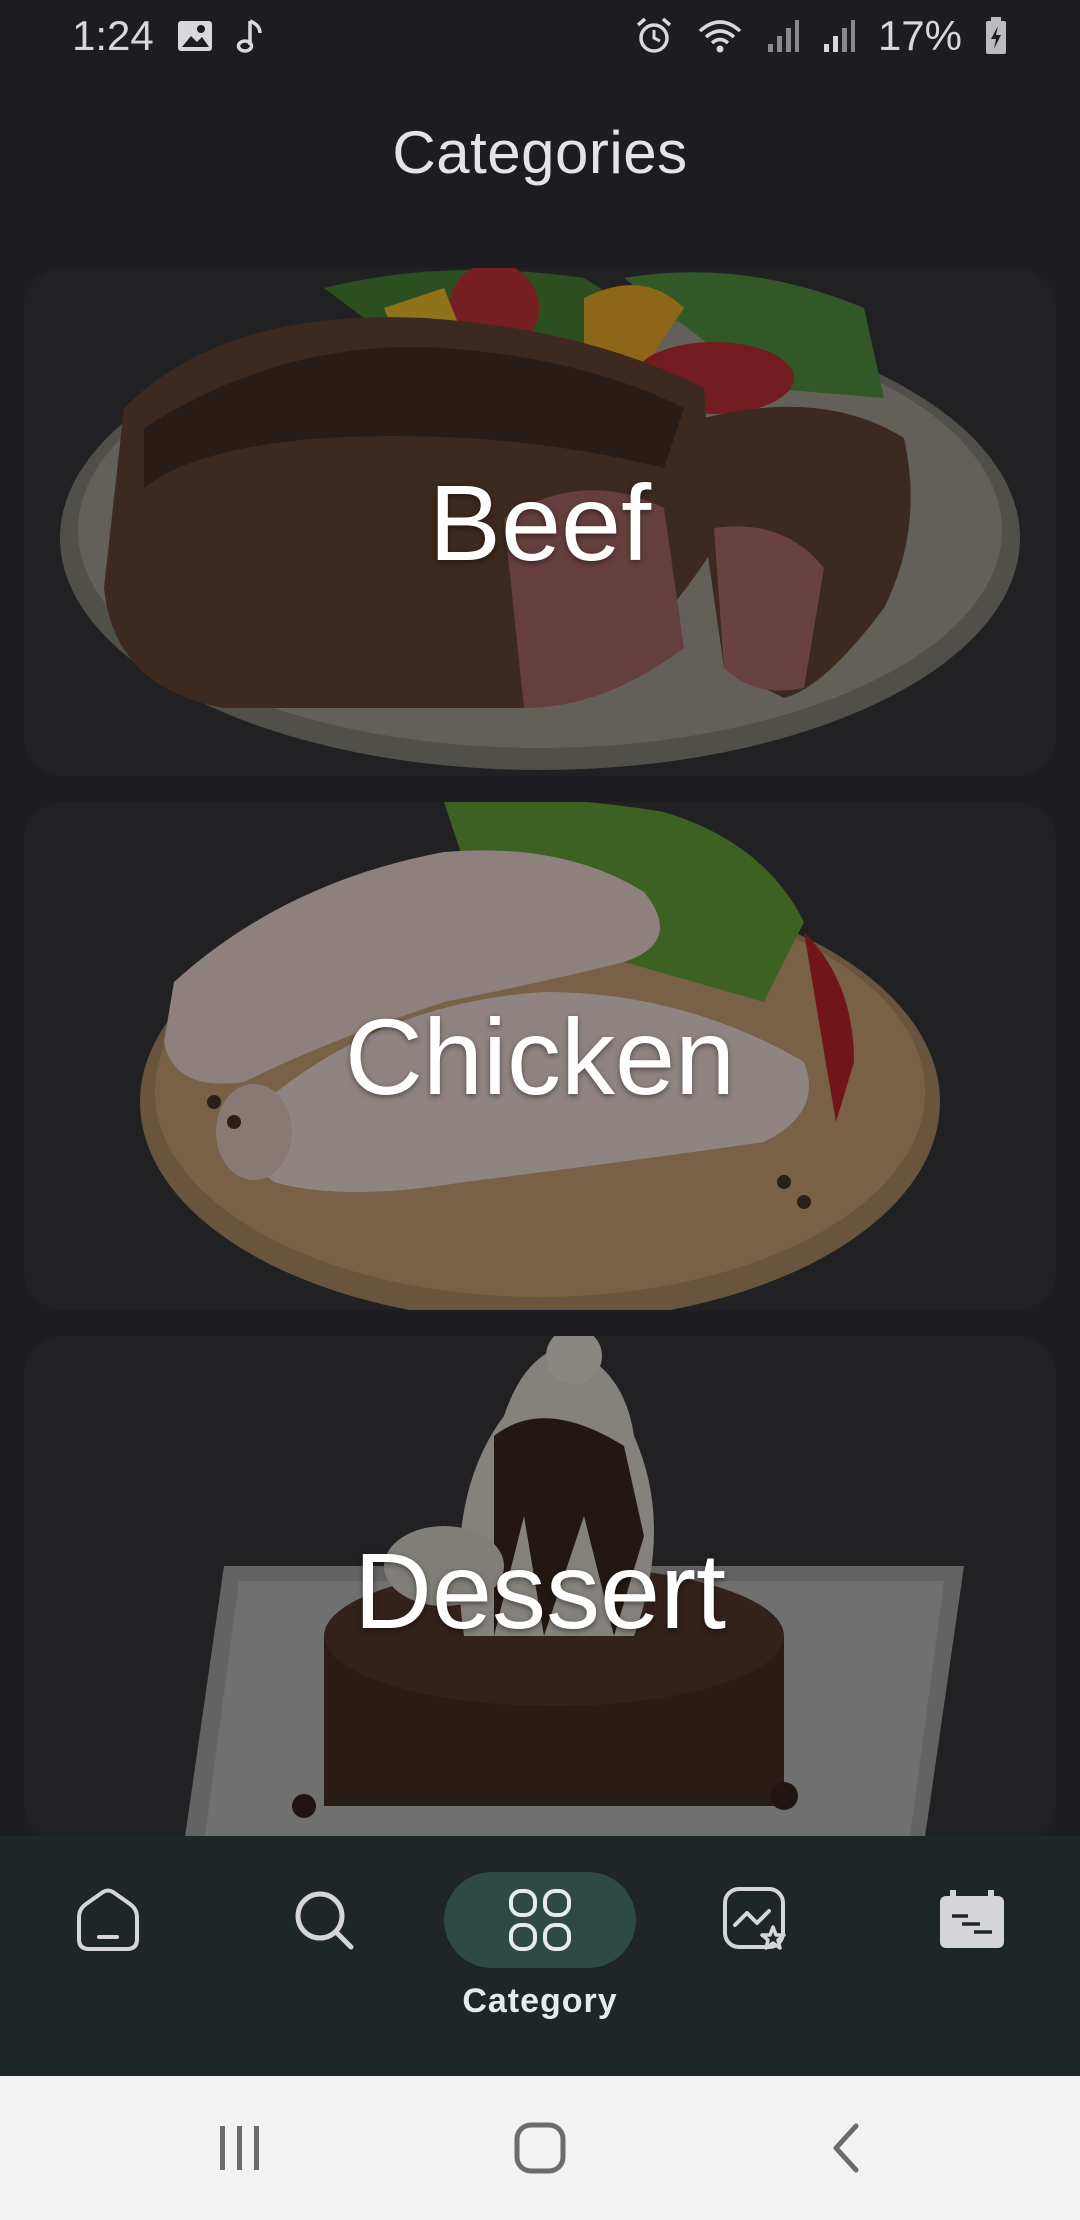  What do you see at coordinates (251, 36) in the screenshot?
I see `music-note-icon` at bounding box center [251, 36].